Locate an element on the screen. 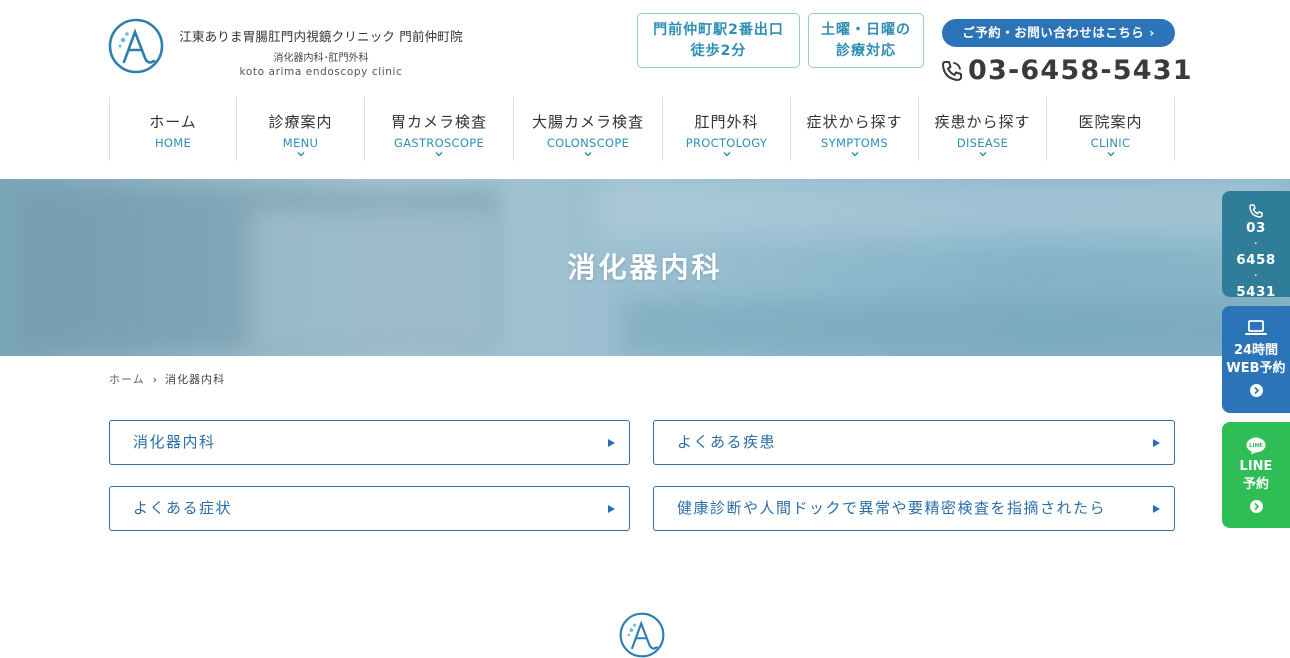  side-tel-number: 03 · 6458 · 5431 is located at coordinates (1256, 260).